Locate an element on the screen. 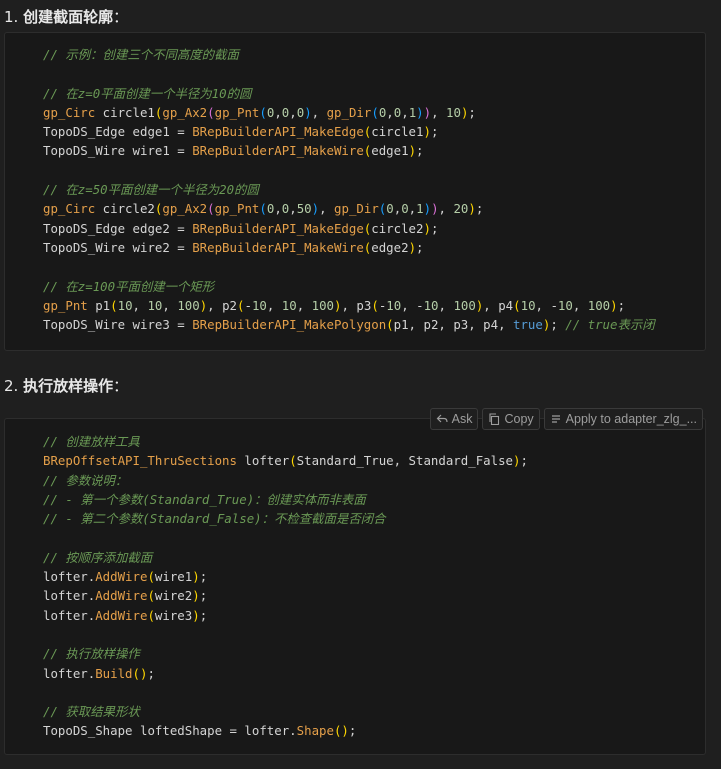 The height and width of the screenshot is (769, 721). ask-label: Ask is located at coordinates (462, 419).